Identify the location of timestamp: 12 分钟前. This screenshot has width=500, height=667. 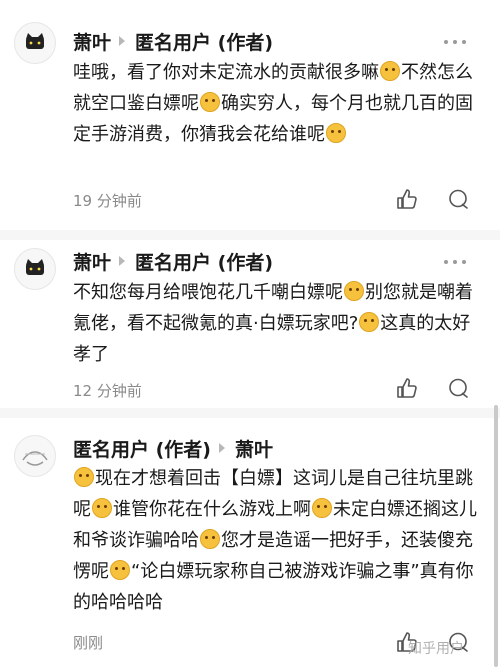
(107, 391).